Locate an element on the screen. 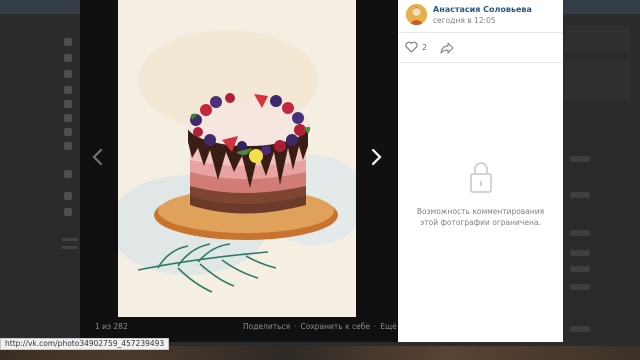  share-arrow-icon is located at coordinates (447, 48).